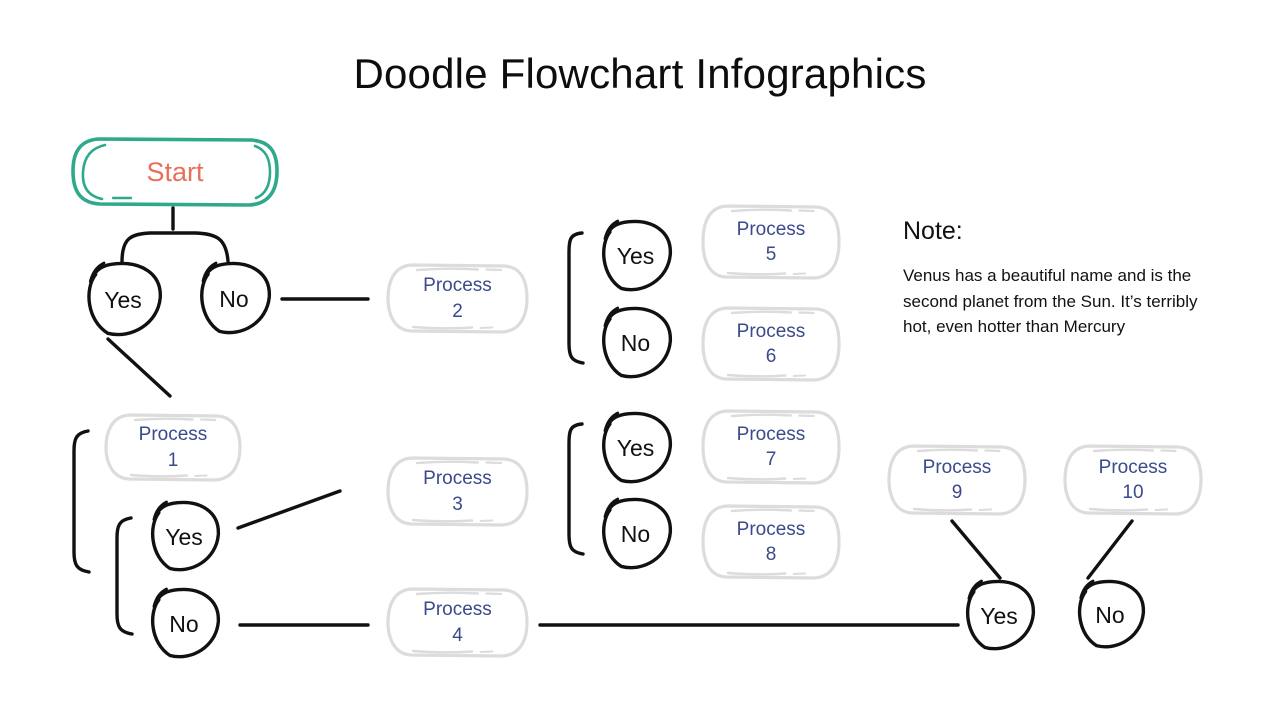 The image size is (1280, 720). I want to click on process-node-p8: Process 8, so click(771, 542).